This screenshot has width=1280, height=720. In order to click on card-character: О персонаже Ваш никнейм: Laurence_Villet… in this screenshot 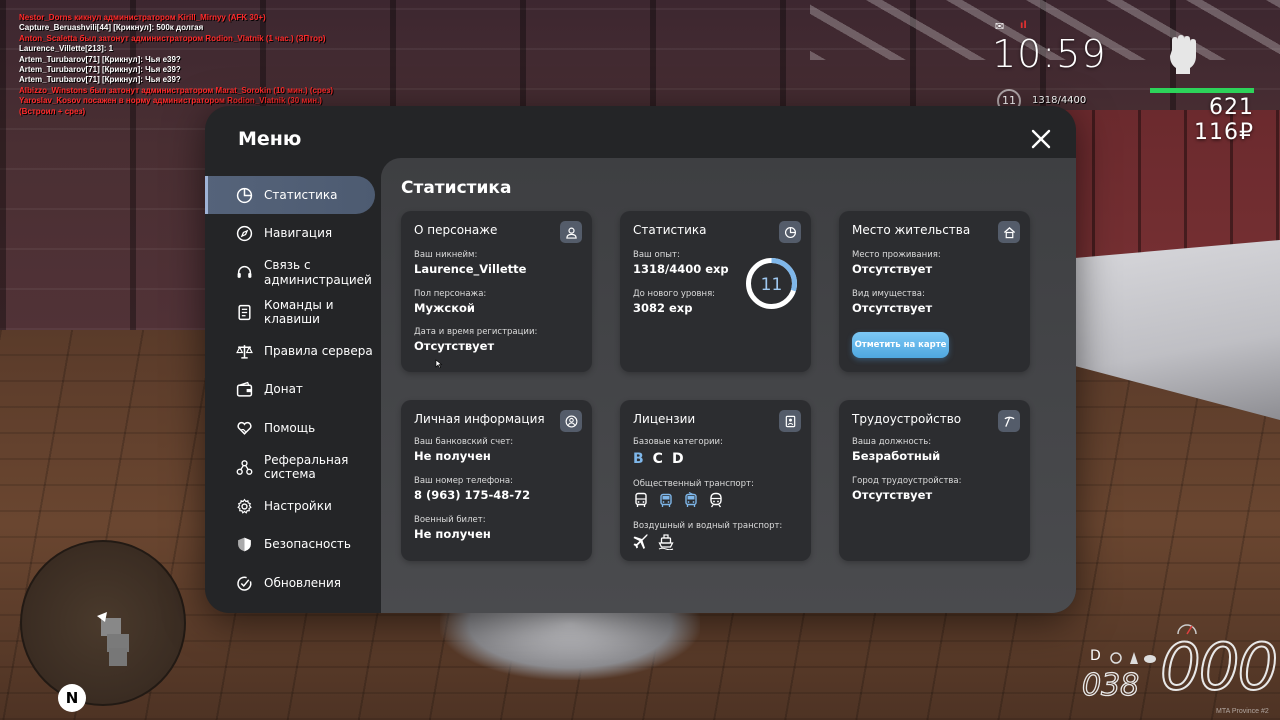, I will do `click(496, 291)`.